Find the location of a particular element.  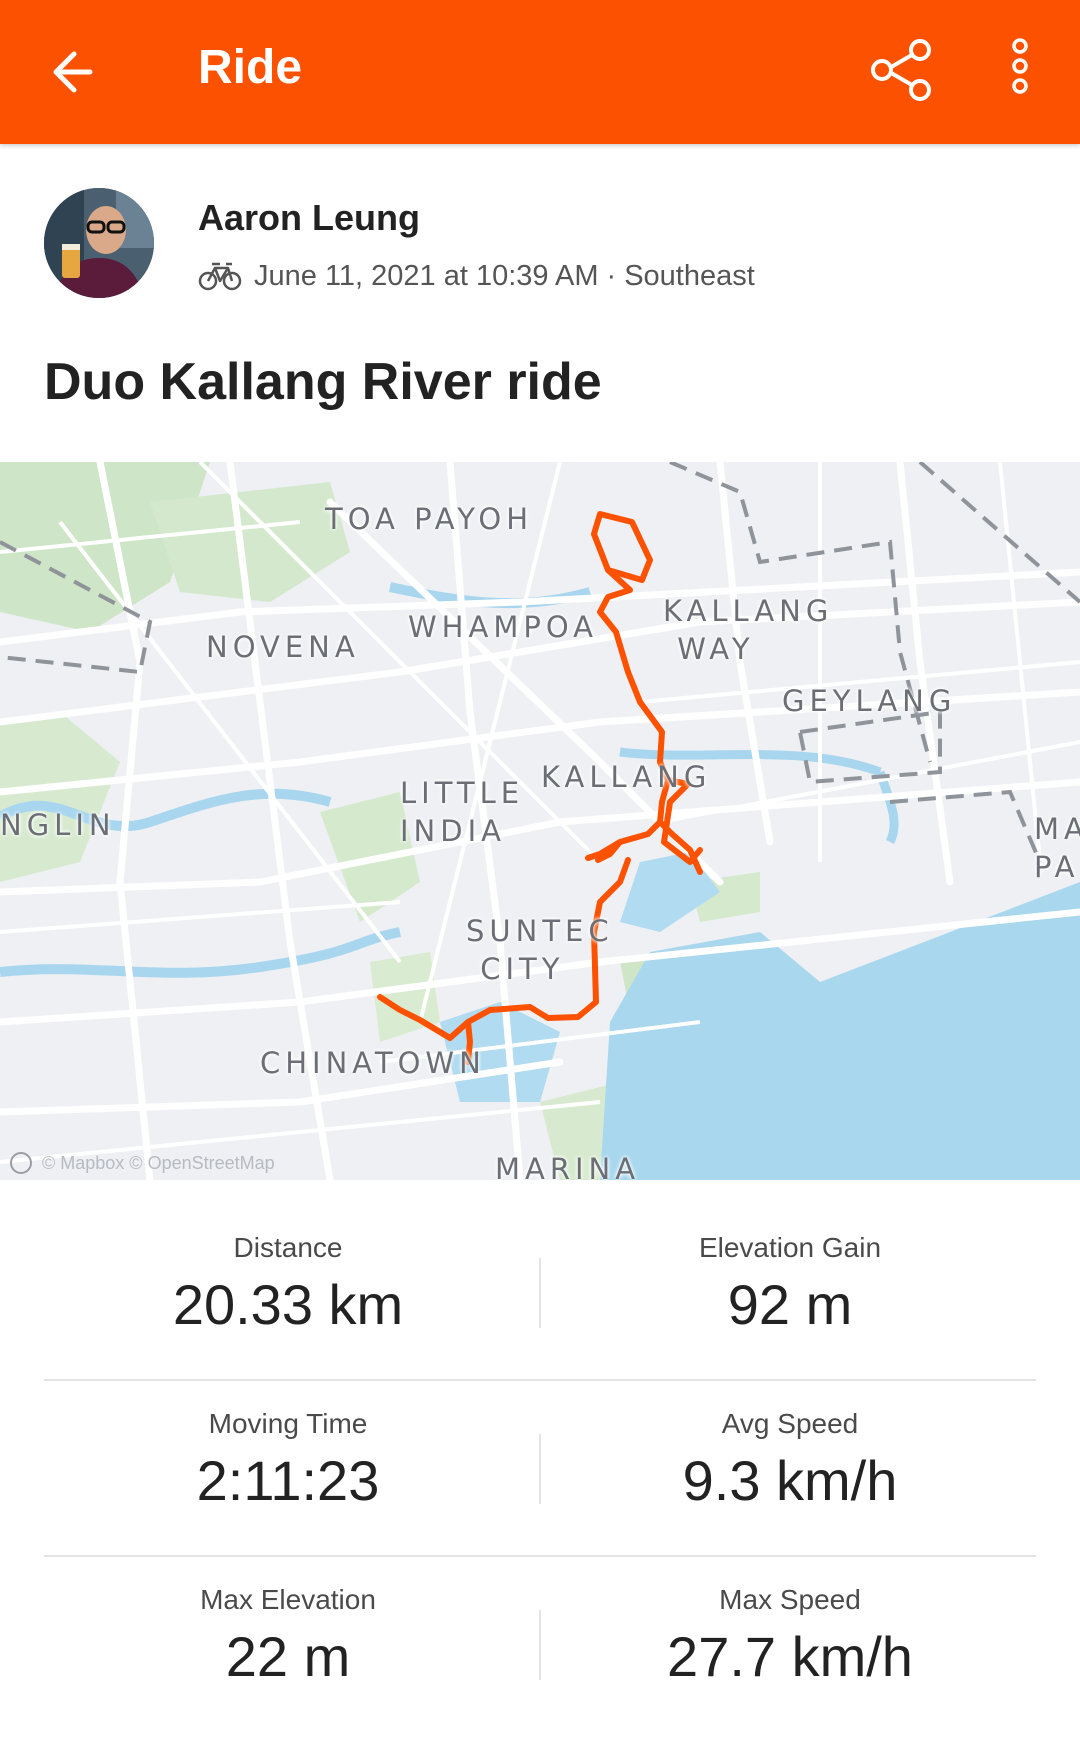

map-label-novena: NOVENA is located at coordinates (283, 647).